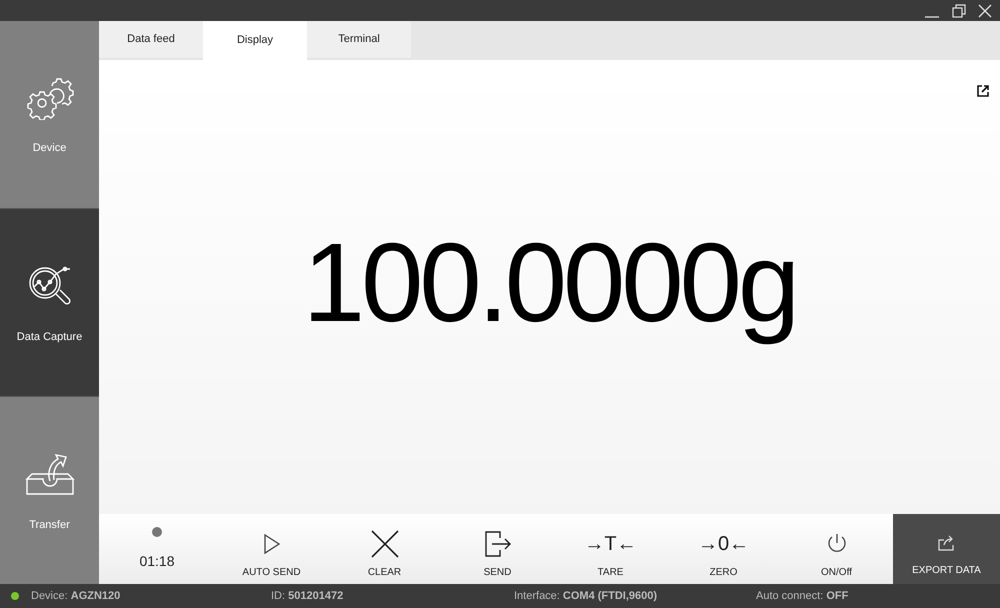  What do you see at coordinates (724, 544) in the screenshot?
I see `glyph-icon: →0←` at bounding box center [724, 544].